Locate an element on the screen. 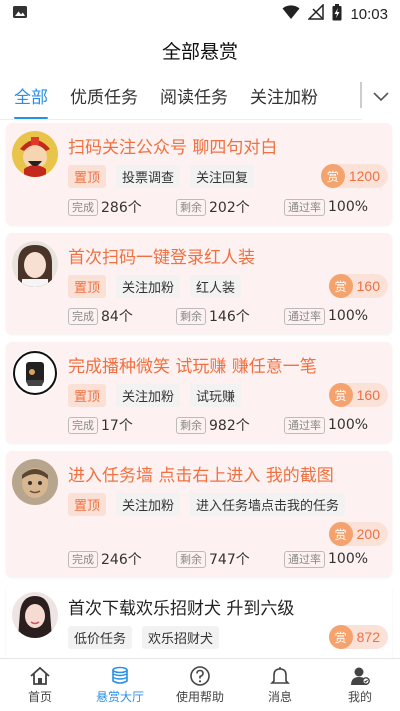 This screenshot has height=711, width=400. nav-label: 使用帮助 is located at coordinates (199, 696).